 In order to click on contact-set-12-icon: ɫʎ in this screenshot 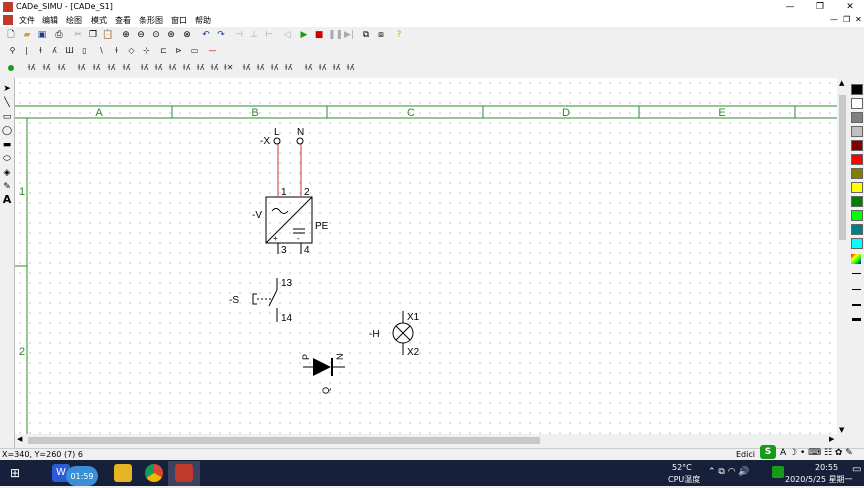, I will do `click(200, 68)`.